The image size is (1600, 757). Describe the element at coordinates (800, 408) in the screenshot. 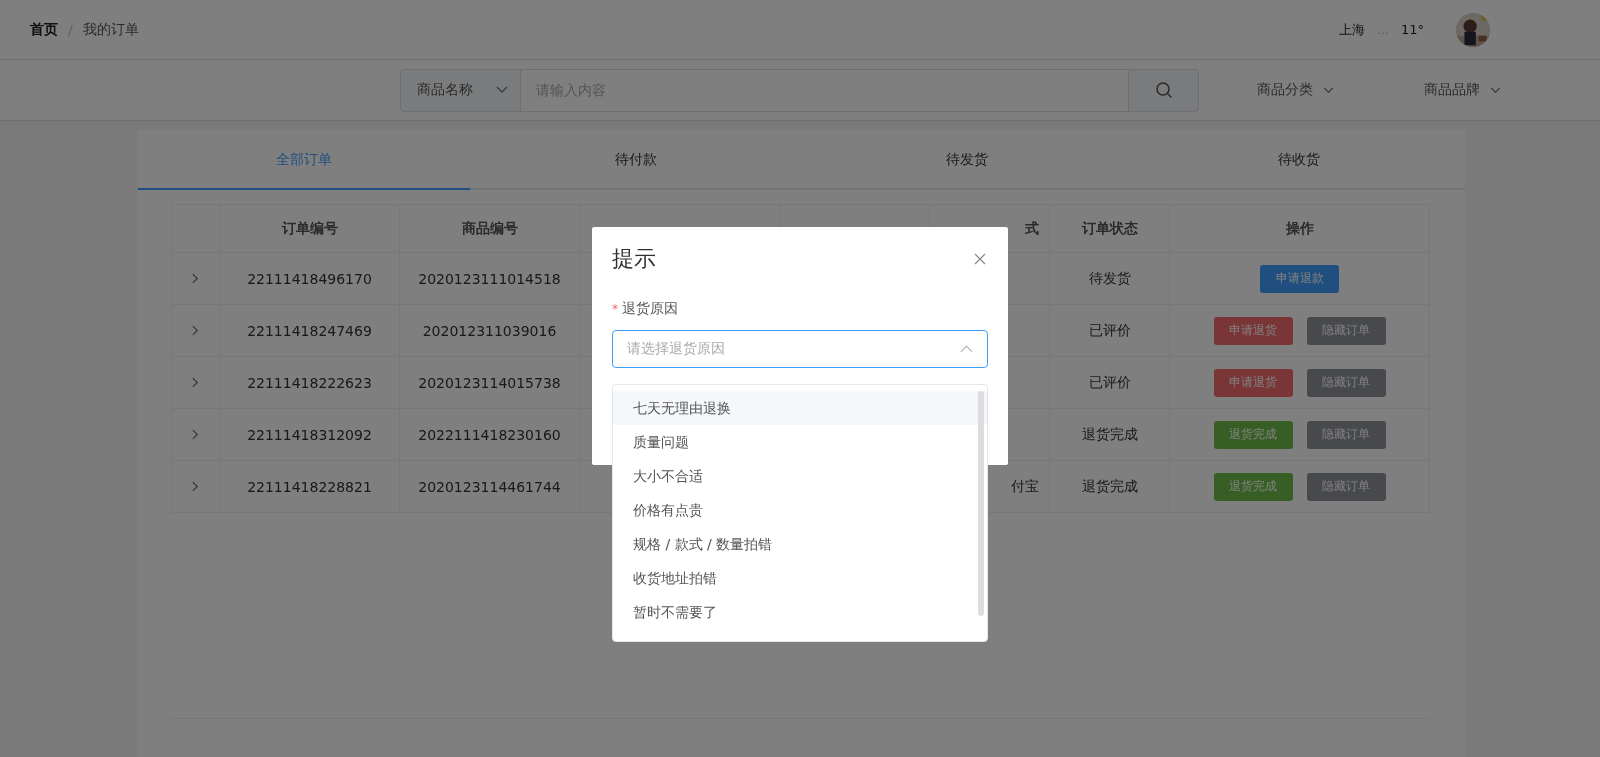

I see `reason-option: 七天无理由退换` at that location.